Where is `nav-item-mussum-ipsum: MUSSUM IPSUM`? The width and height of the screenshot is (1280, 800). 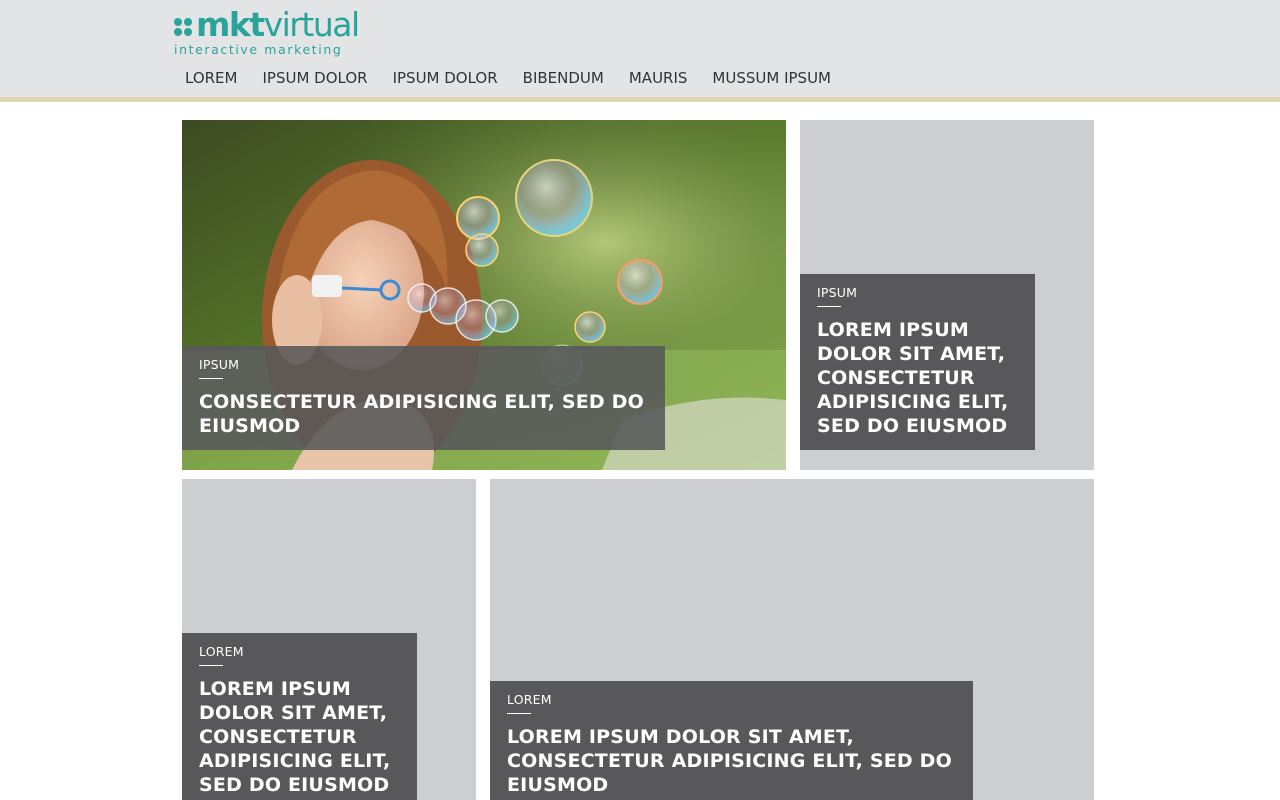
nav-item-mussum-ipsum: MUSSUM IPSUM is located at coordinates (771, 79).